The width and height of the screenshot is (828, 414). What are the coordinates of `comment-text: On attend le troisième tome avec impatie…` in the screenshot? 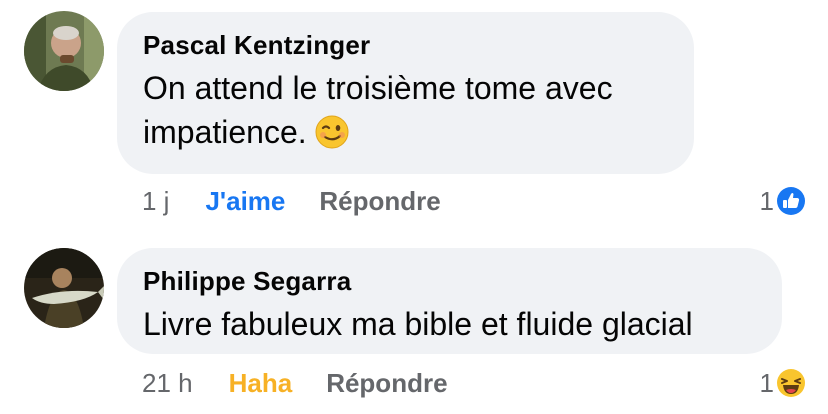 It's located at (405, 113).